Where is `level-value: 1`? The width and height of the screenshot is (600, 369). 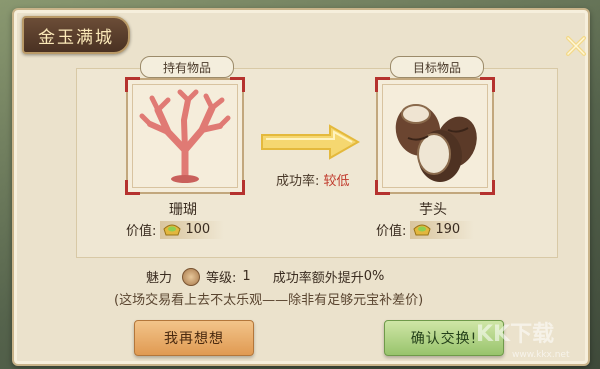
level-value: 1 is located at coordinates (246, 276).